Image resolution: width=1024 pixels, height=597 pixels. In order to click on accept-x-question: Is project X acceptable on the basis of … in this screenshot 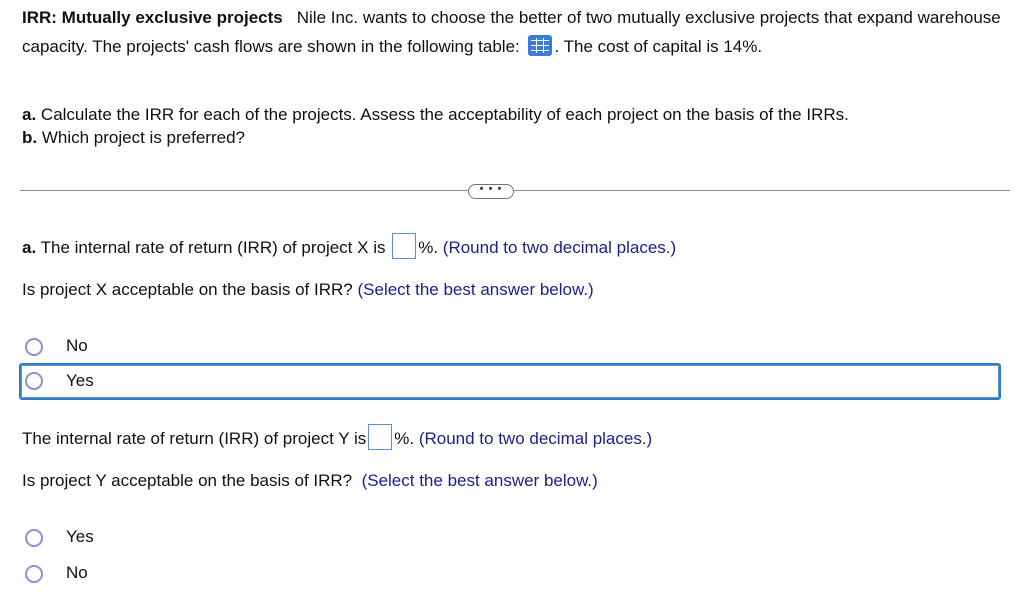, I will do `click(308, 290)`.